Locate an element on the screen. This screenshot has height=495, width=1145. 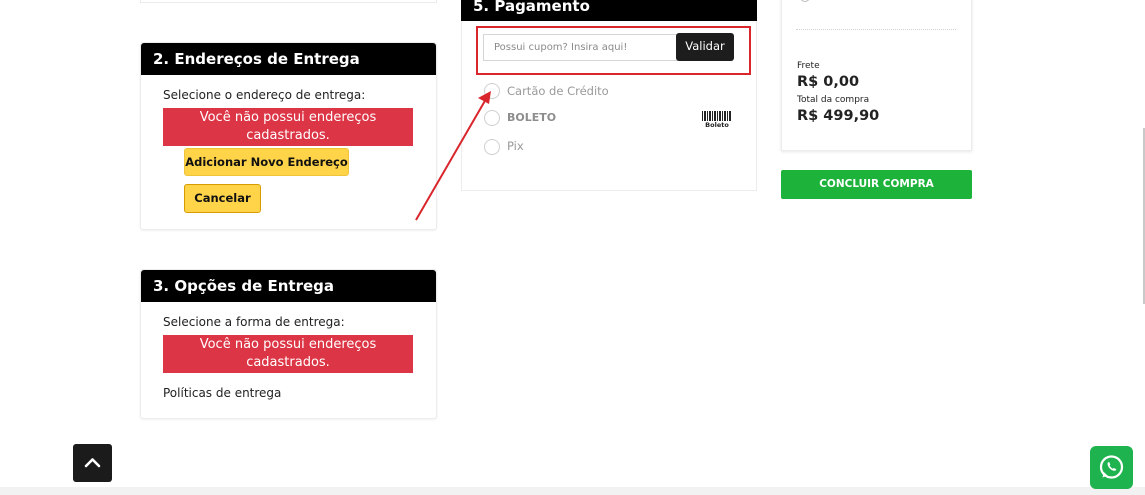
page-footer-band is located at coordinates (572, 491).